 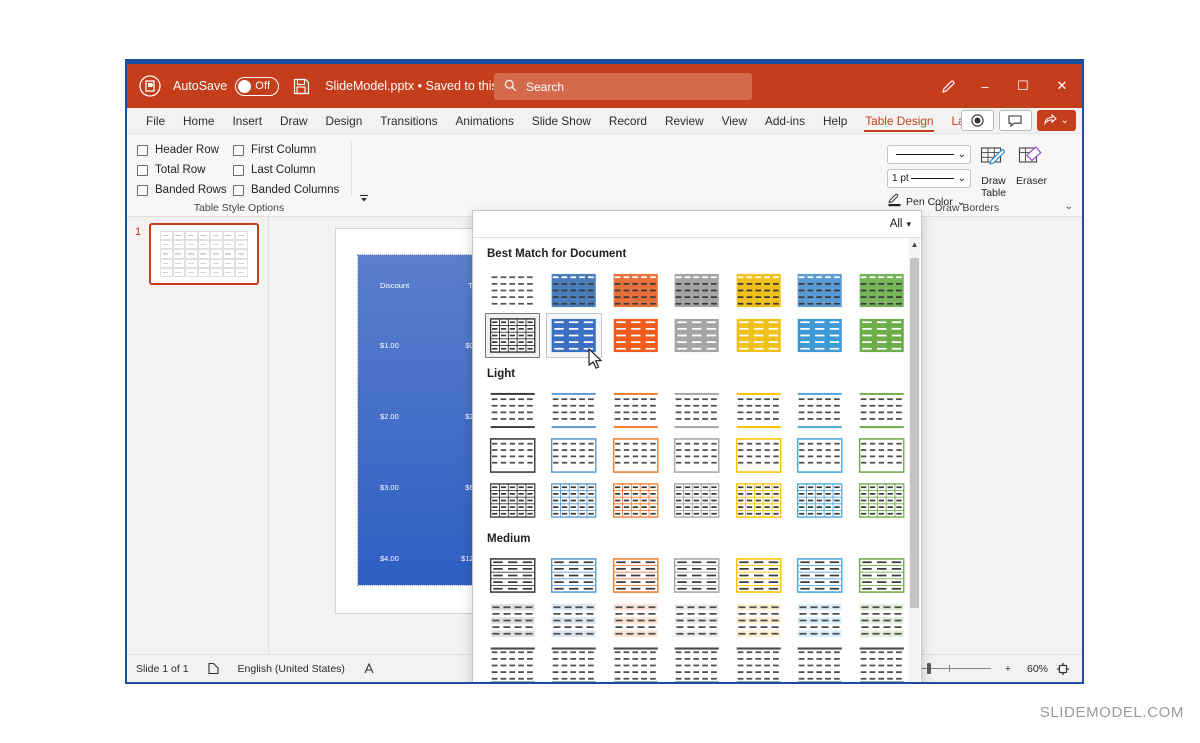 What do you see at coordinates (291, 669) in the screenshot?
I see `language-label: English (United States)` at bounding box center [291, 669].